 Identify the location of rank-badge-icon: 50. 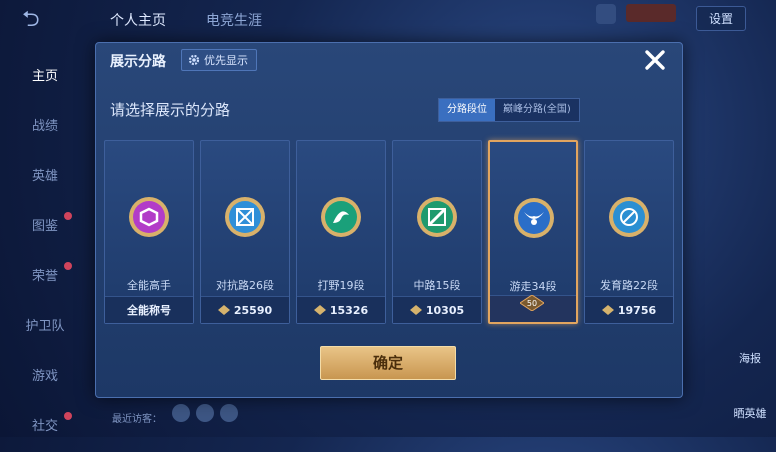
(532, 303).